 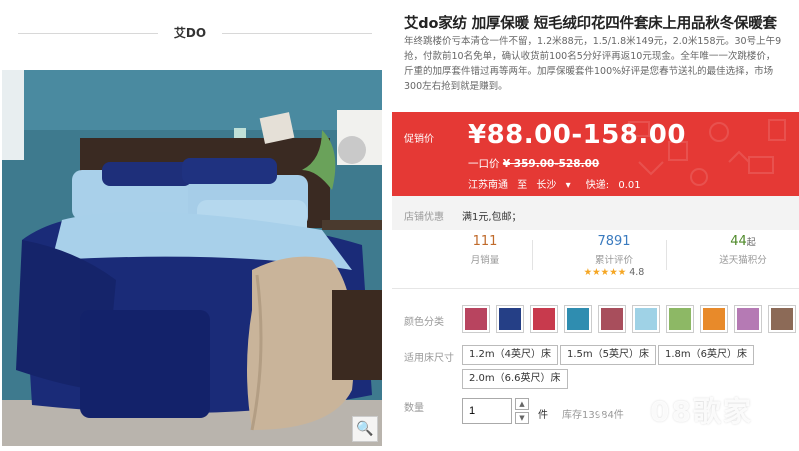 I want to click on shipping-row: 江苏南通 至 长沙 ▾ 快递: 0.01, so click(x=557, y=183).